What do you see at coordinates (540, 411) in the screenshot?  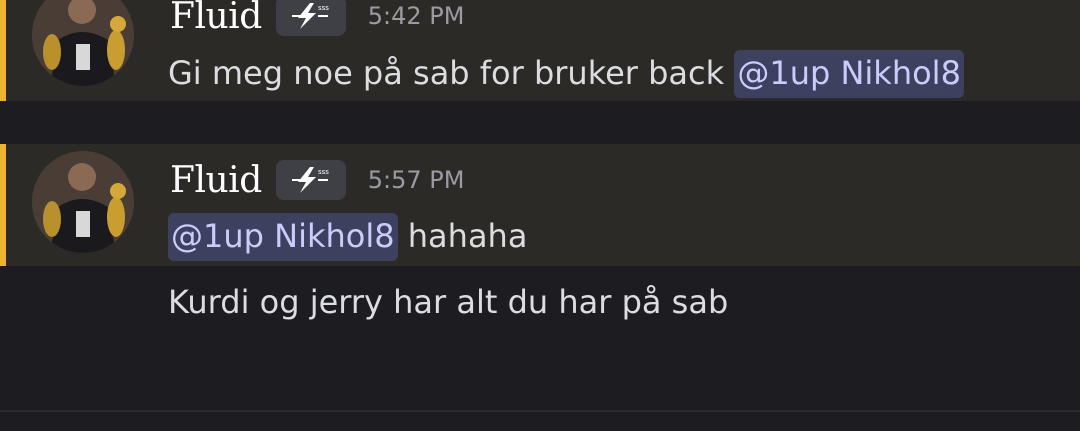 I see `divider` at bounding box center [540, 411].